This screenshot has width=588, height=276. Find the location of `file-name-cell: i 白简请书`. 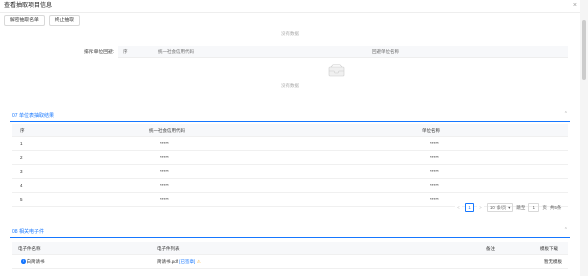

file-name-cell: i 白简请书 is located at coordinates (33, 262).